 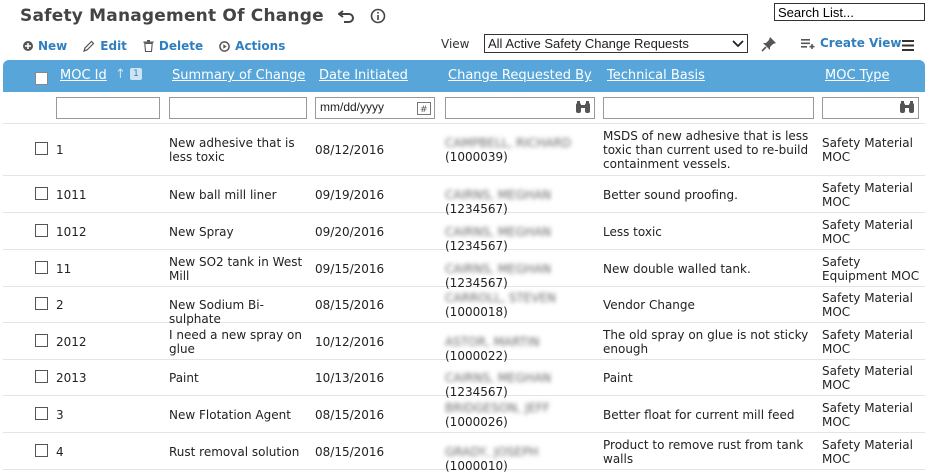 What do you see at coordinates (83, 75) in the screenshot?
I see `col-header-moc-id: MOC Id` at bounding box center [83, 75].